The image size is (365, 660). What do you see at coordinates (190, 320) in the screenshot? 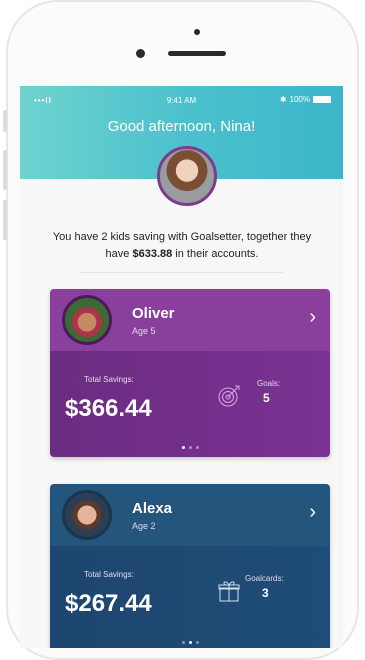
I see `kid-card-header: Oliver Age 5 ›` at bounding box center [190, 320].